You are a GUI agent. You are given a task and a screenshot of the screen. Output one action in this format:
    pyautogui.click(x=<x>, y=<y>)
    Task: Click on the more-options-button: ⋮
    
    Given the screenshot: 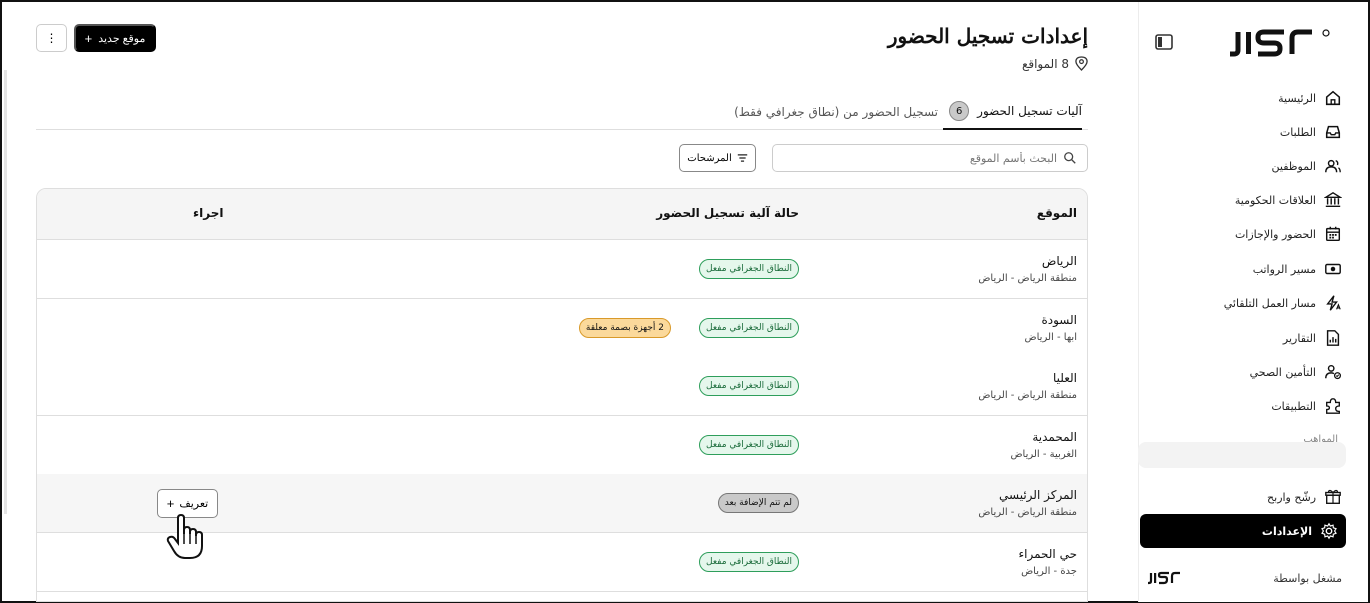 What is the action you would take?
    pyautogui.click(x=51, y=38)
    